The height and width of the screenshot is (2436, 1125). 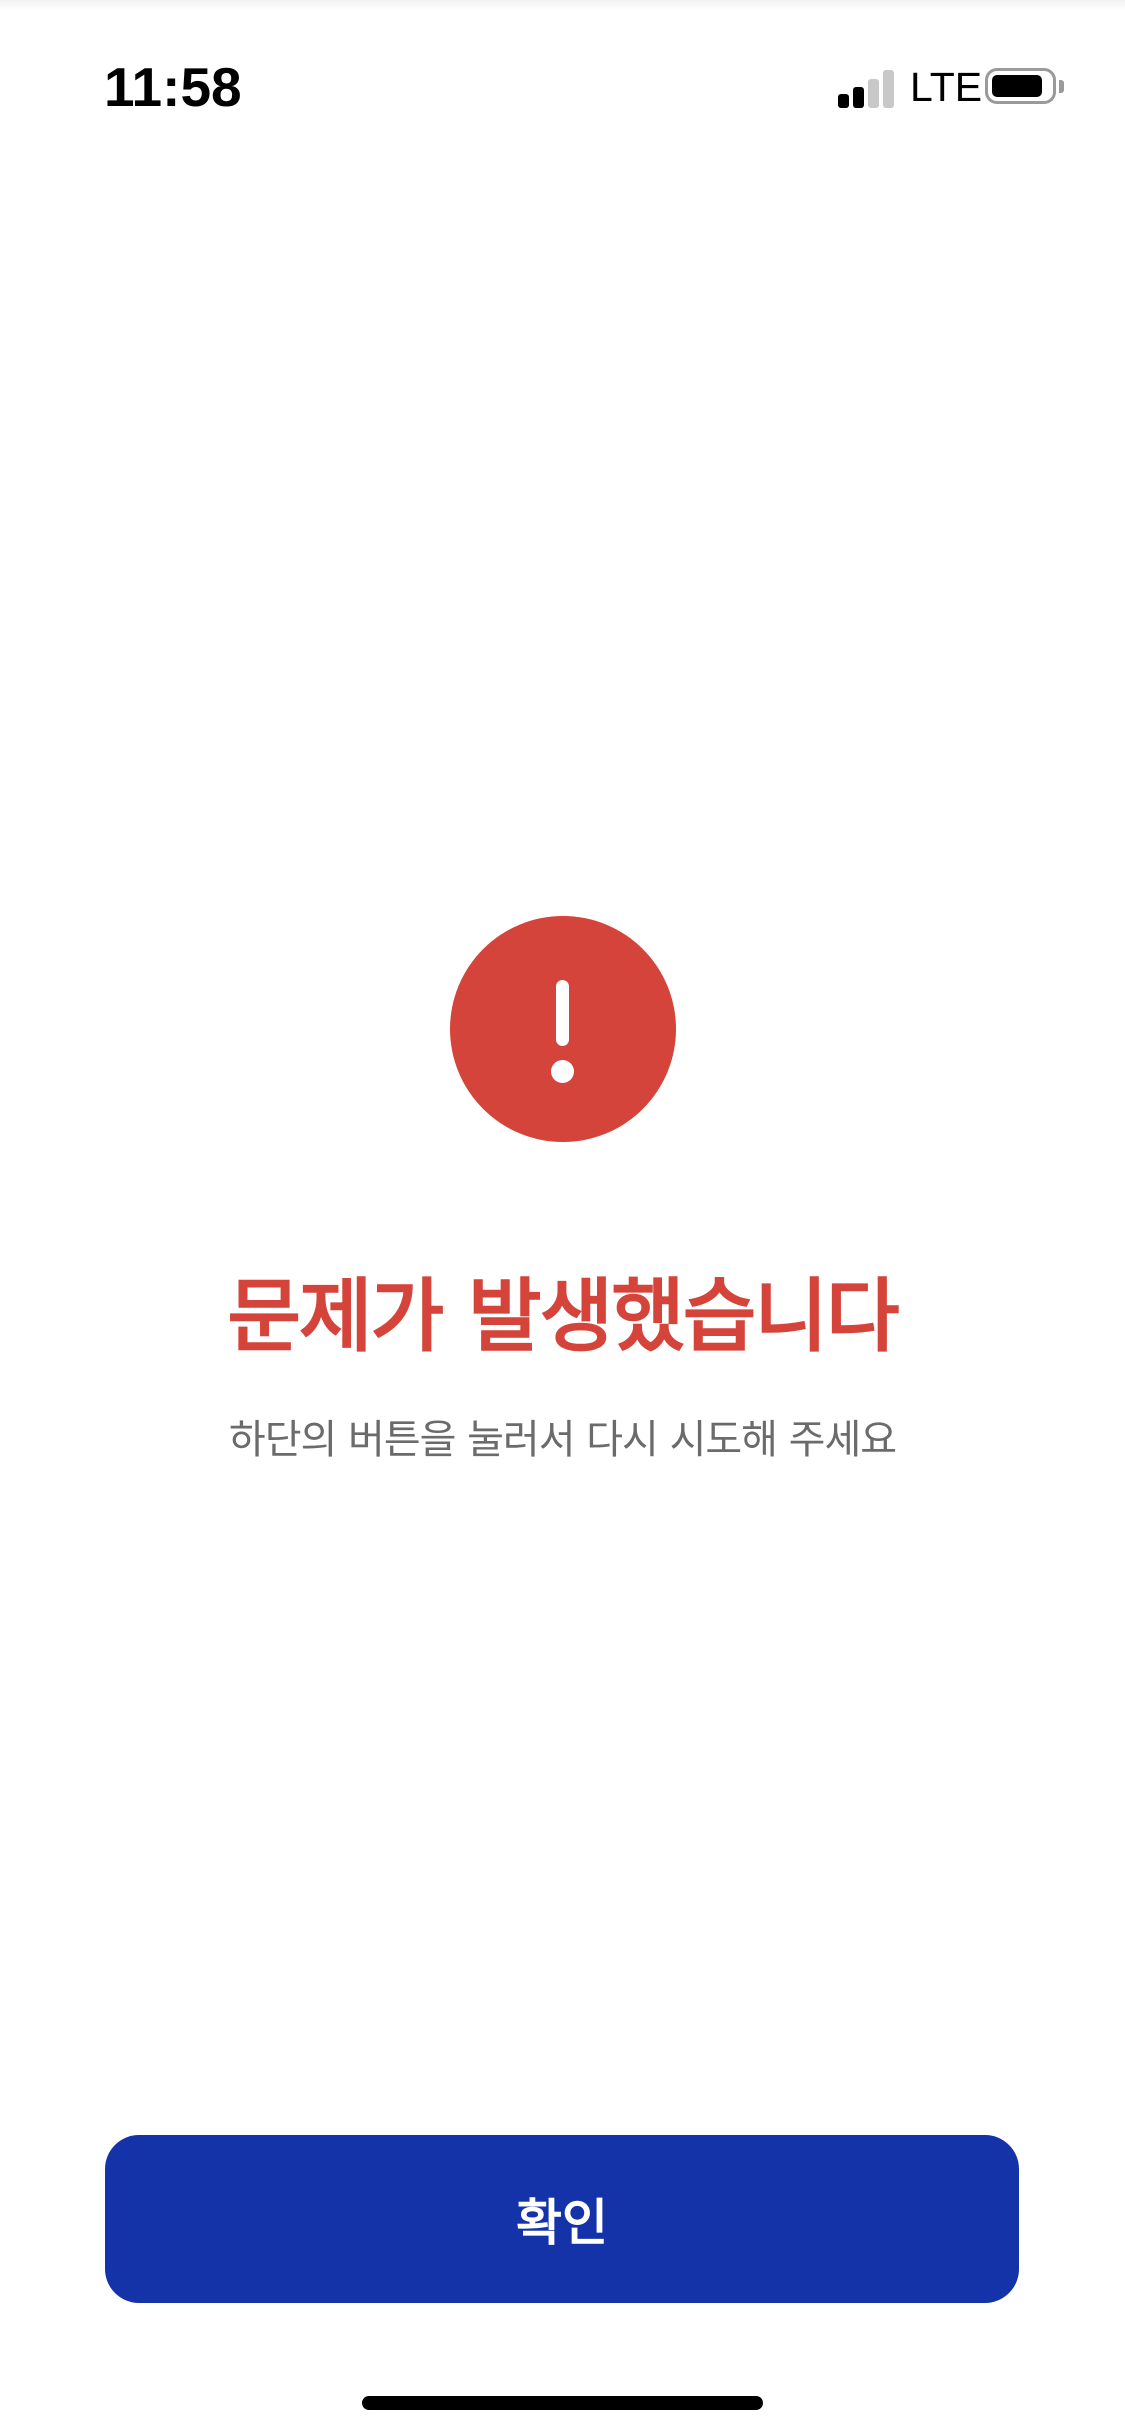 What do you see at coordinates (173, 87) in the screenshot?
I see `status-time: 11:58` at bounding box center [173, 87].